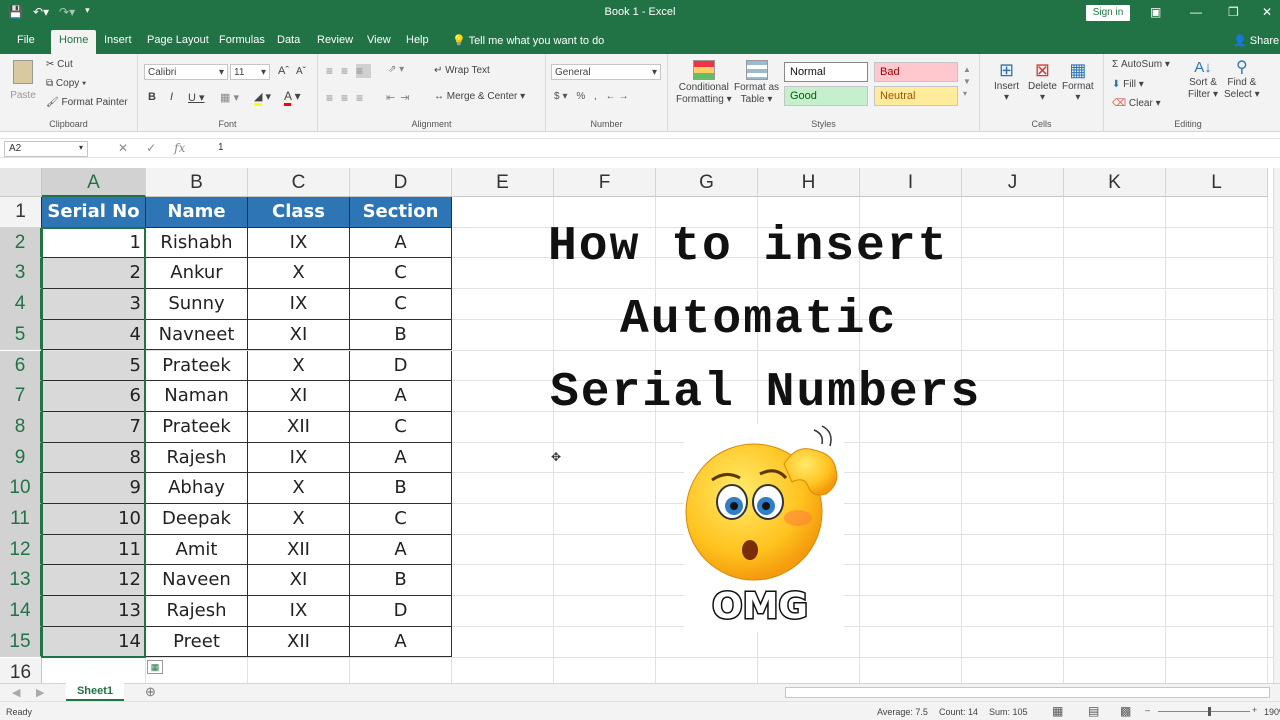 The height and width of the screenshot is (720, 1280). Describe the element at coordinates (40, 692) in the screenshot. I see `next-sheet-icon: ▶` at that location.